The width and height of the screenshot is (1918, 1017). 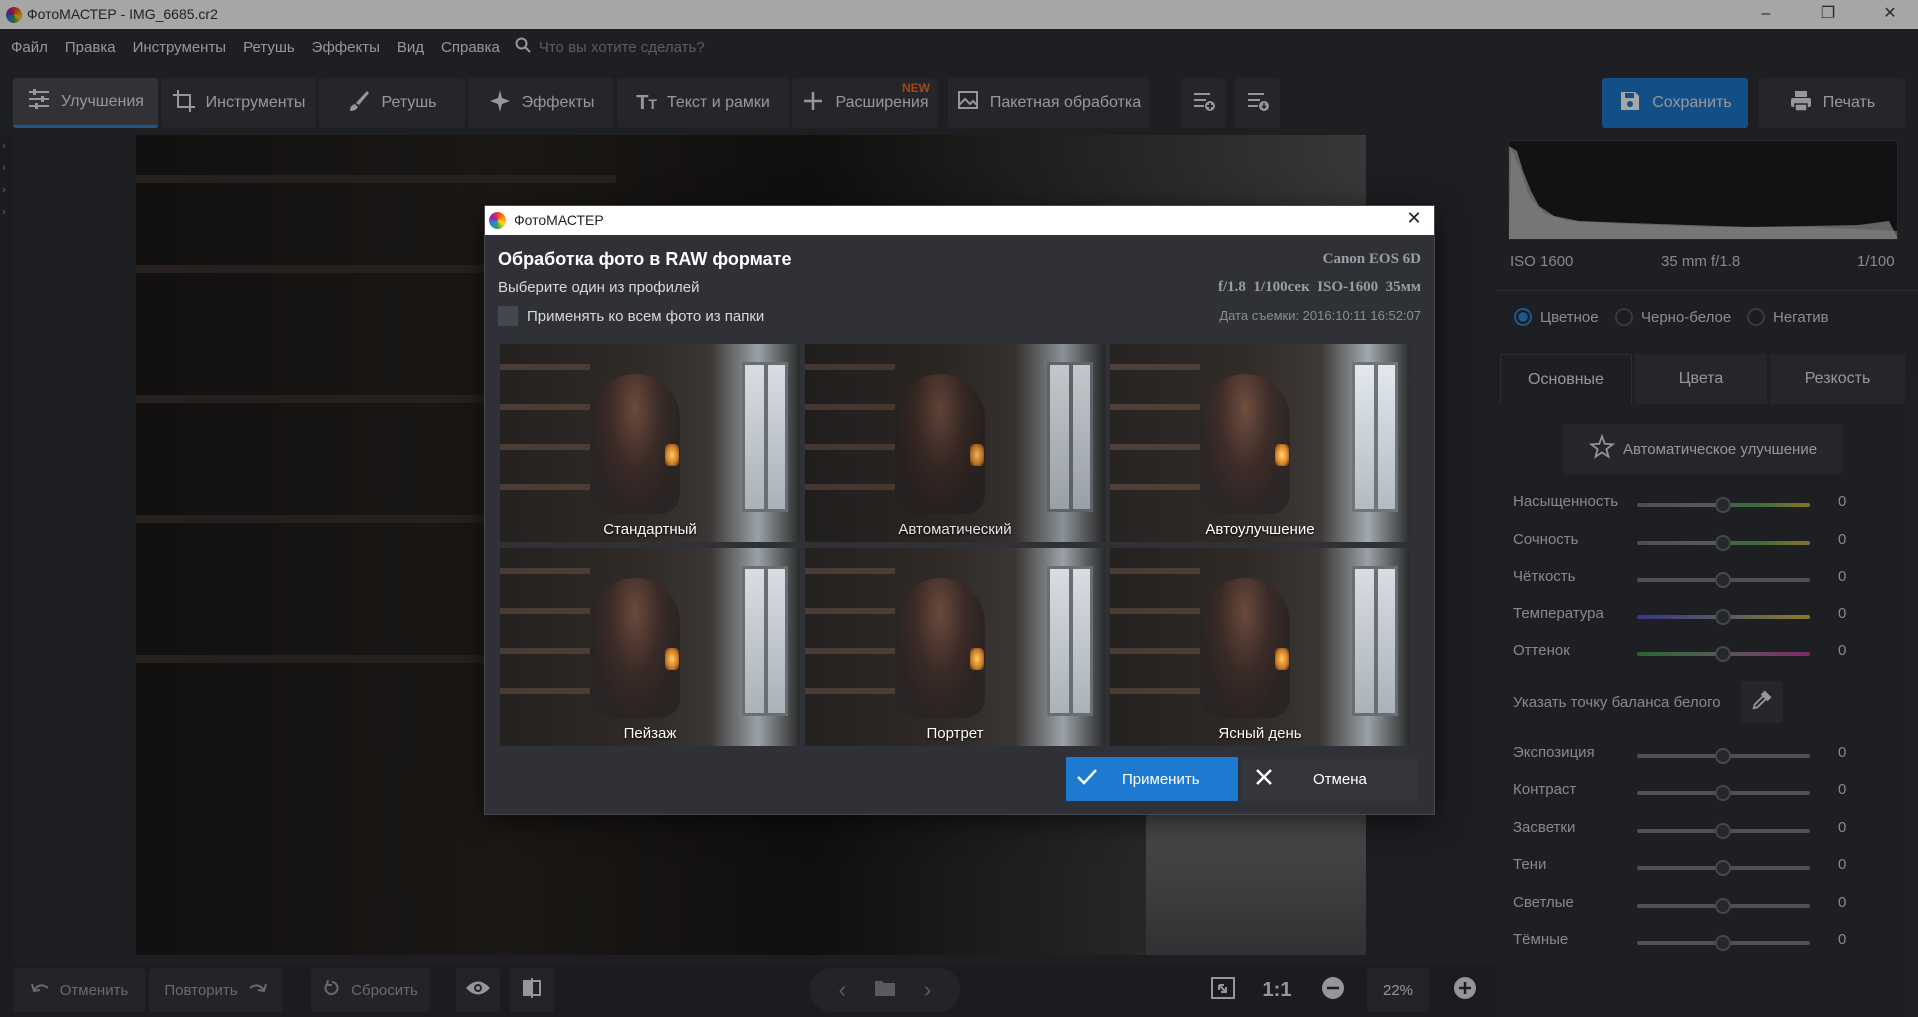 What do you see at coordinates (1371, 259) in the screenshot?
I see `camera-model: Canon EOS 6D` at bounding box center [1371, 259].